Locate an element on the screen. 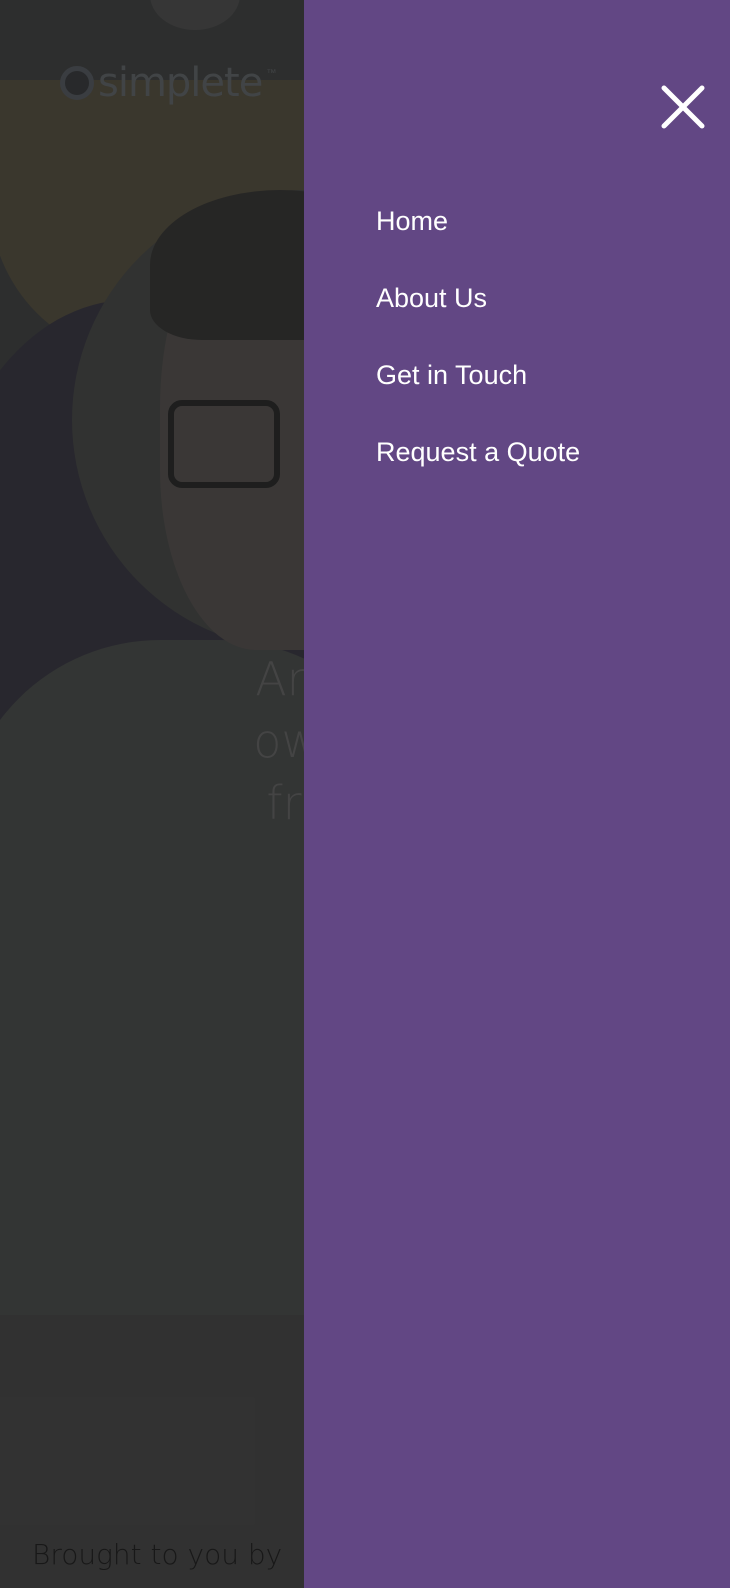 This screenshot has width=730, height=1588. nav-item-get-in-touch: Get in Touch is located at coordinates (478, 392).